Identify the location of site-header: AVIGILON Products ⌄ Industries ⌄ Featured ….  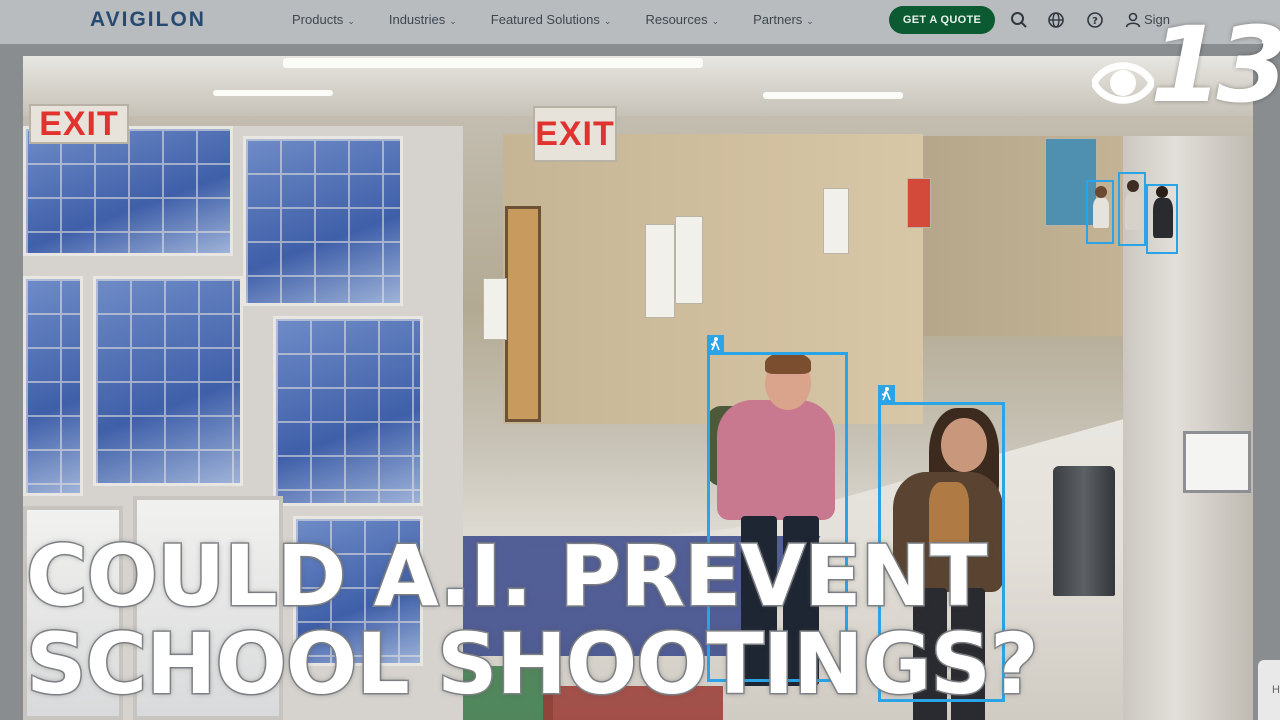
(640, 22).